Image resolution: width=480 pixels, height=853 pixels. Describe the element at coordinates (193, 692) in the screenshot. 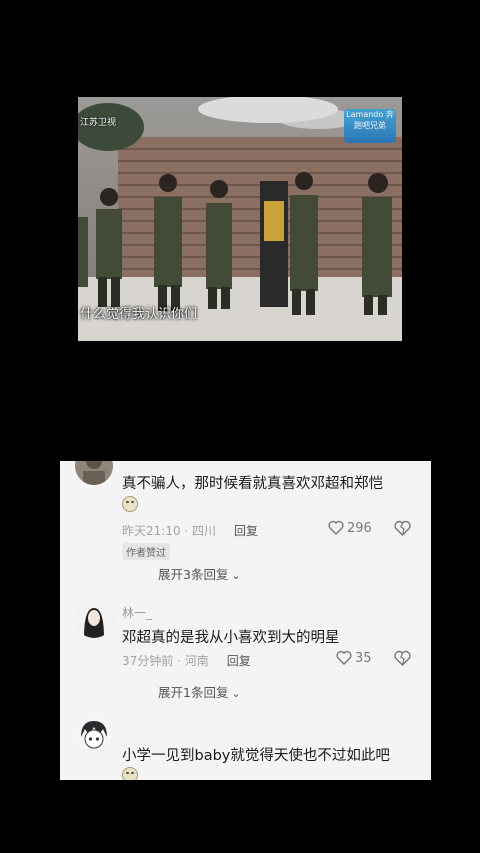

I see `expand-replies-label: 展开1条回复` at that location.